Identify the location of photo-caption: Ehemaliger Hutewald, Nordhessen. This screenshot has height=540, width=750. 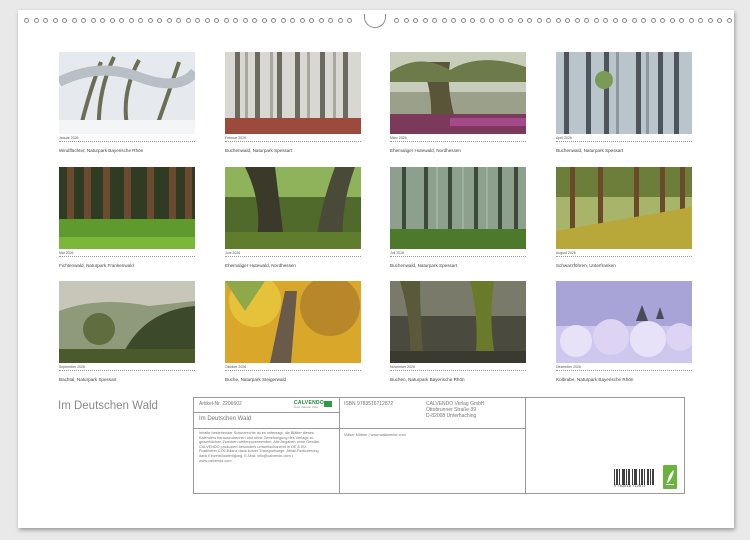
(425, 150).